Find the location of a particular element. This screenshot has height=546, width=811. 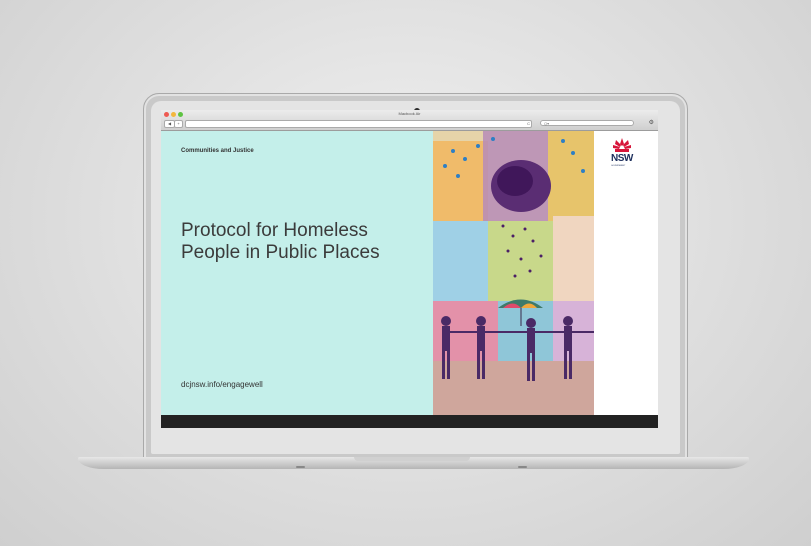

waratah-flower-icon is located at coordinates (622, 145).